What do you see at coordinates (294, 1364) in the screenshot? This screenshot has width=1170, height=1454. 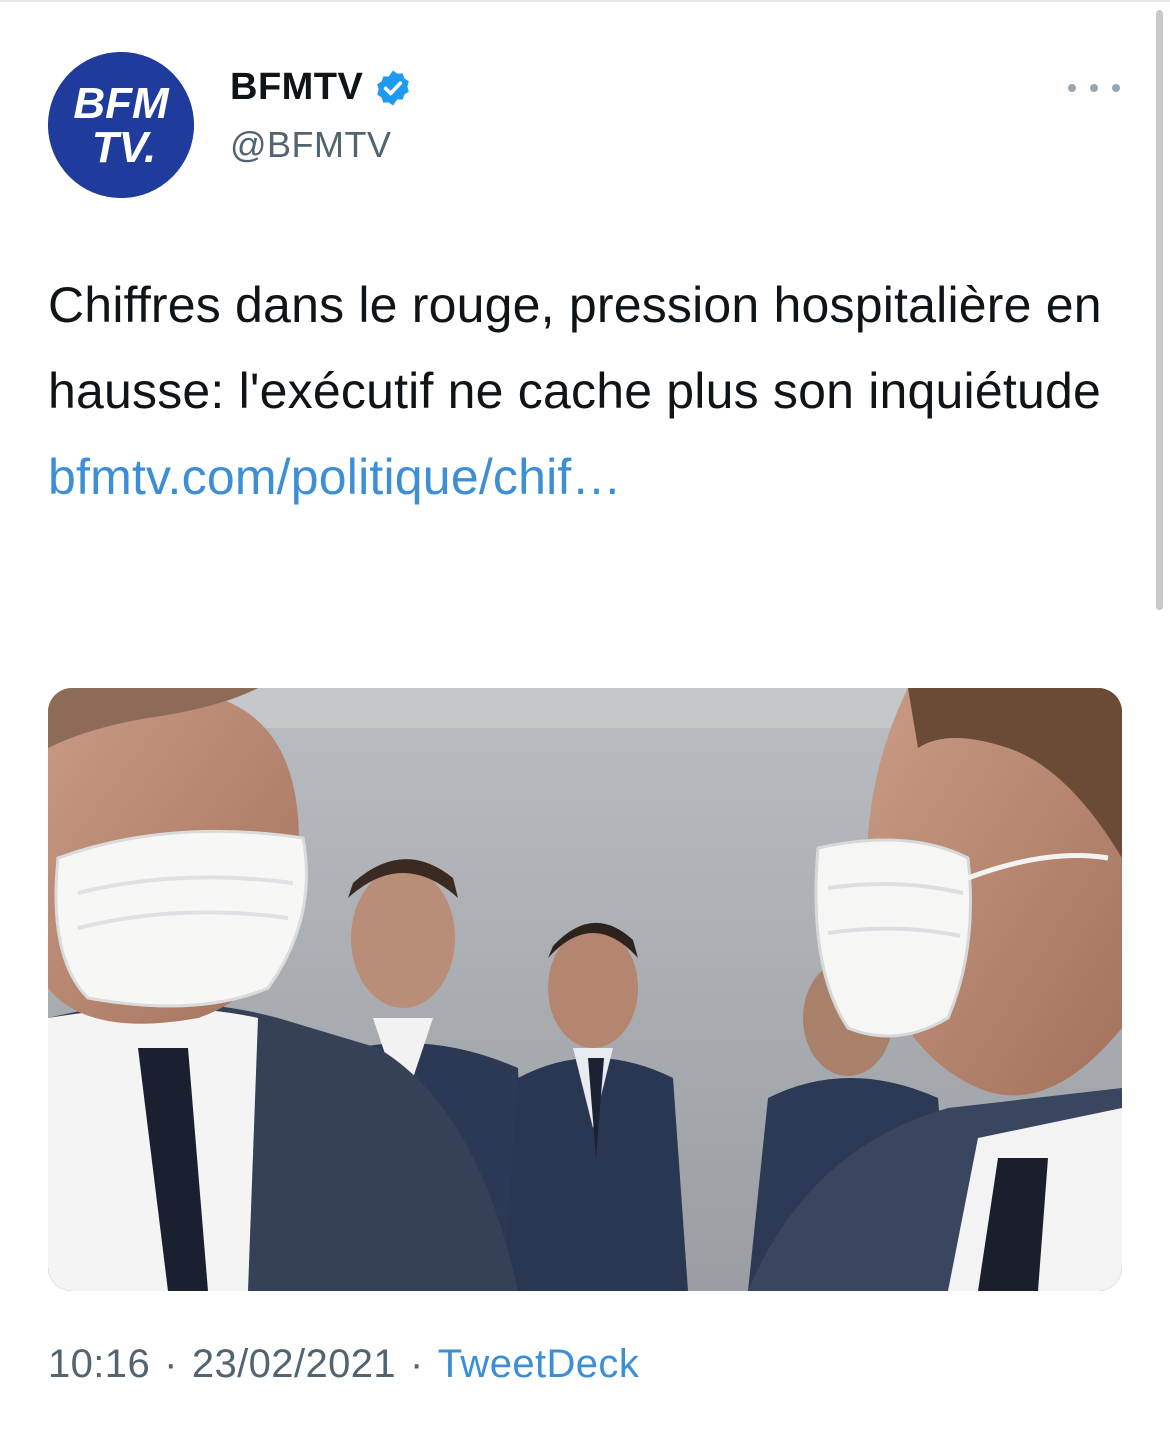 I see `tweet-date: 23/02/2021` at bounding box center [294, 1364].